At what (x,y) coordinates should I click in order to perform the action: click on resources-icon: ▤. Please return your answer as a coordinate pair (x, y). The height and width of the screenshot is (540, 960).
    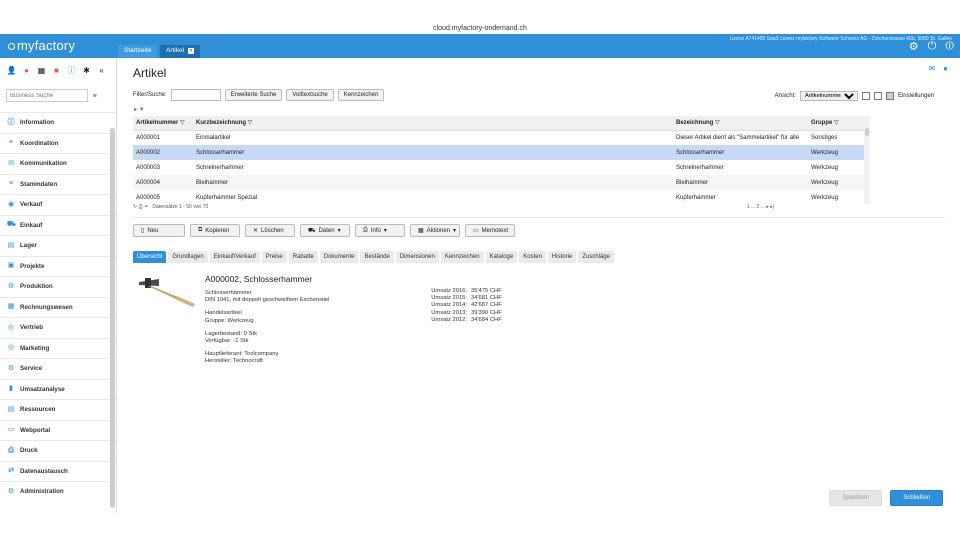
    Looking at the image, I should click on (11, 409).